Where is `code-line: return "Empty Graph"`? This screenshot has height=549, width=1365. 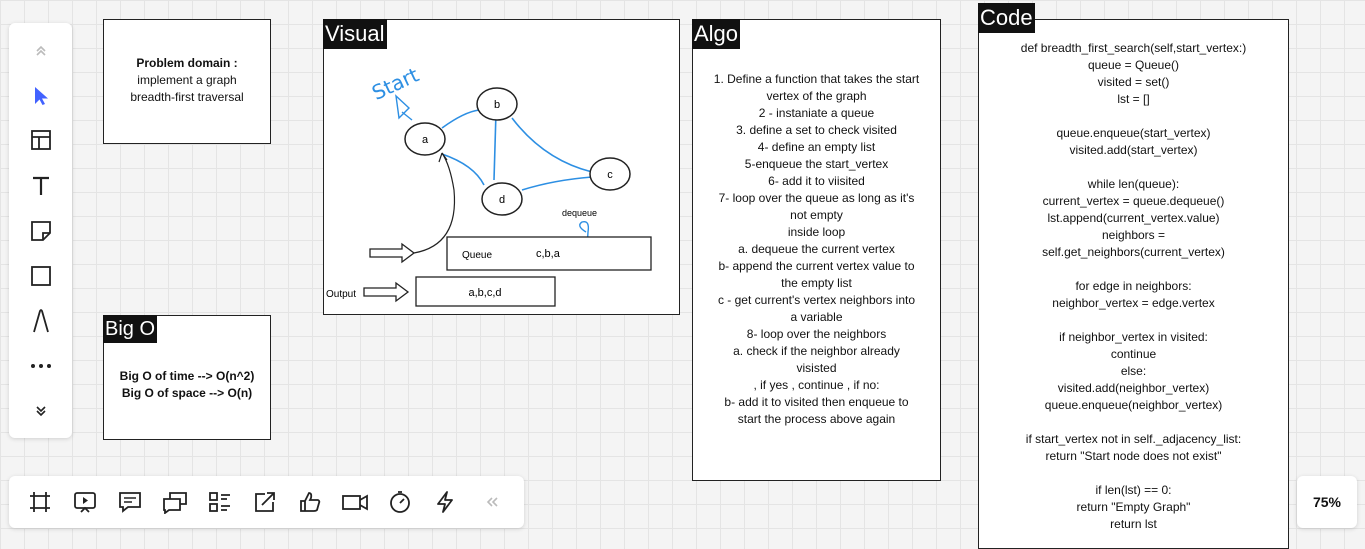
code-line: return "Empty Graph" is located at coordinates (1133, 507).